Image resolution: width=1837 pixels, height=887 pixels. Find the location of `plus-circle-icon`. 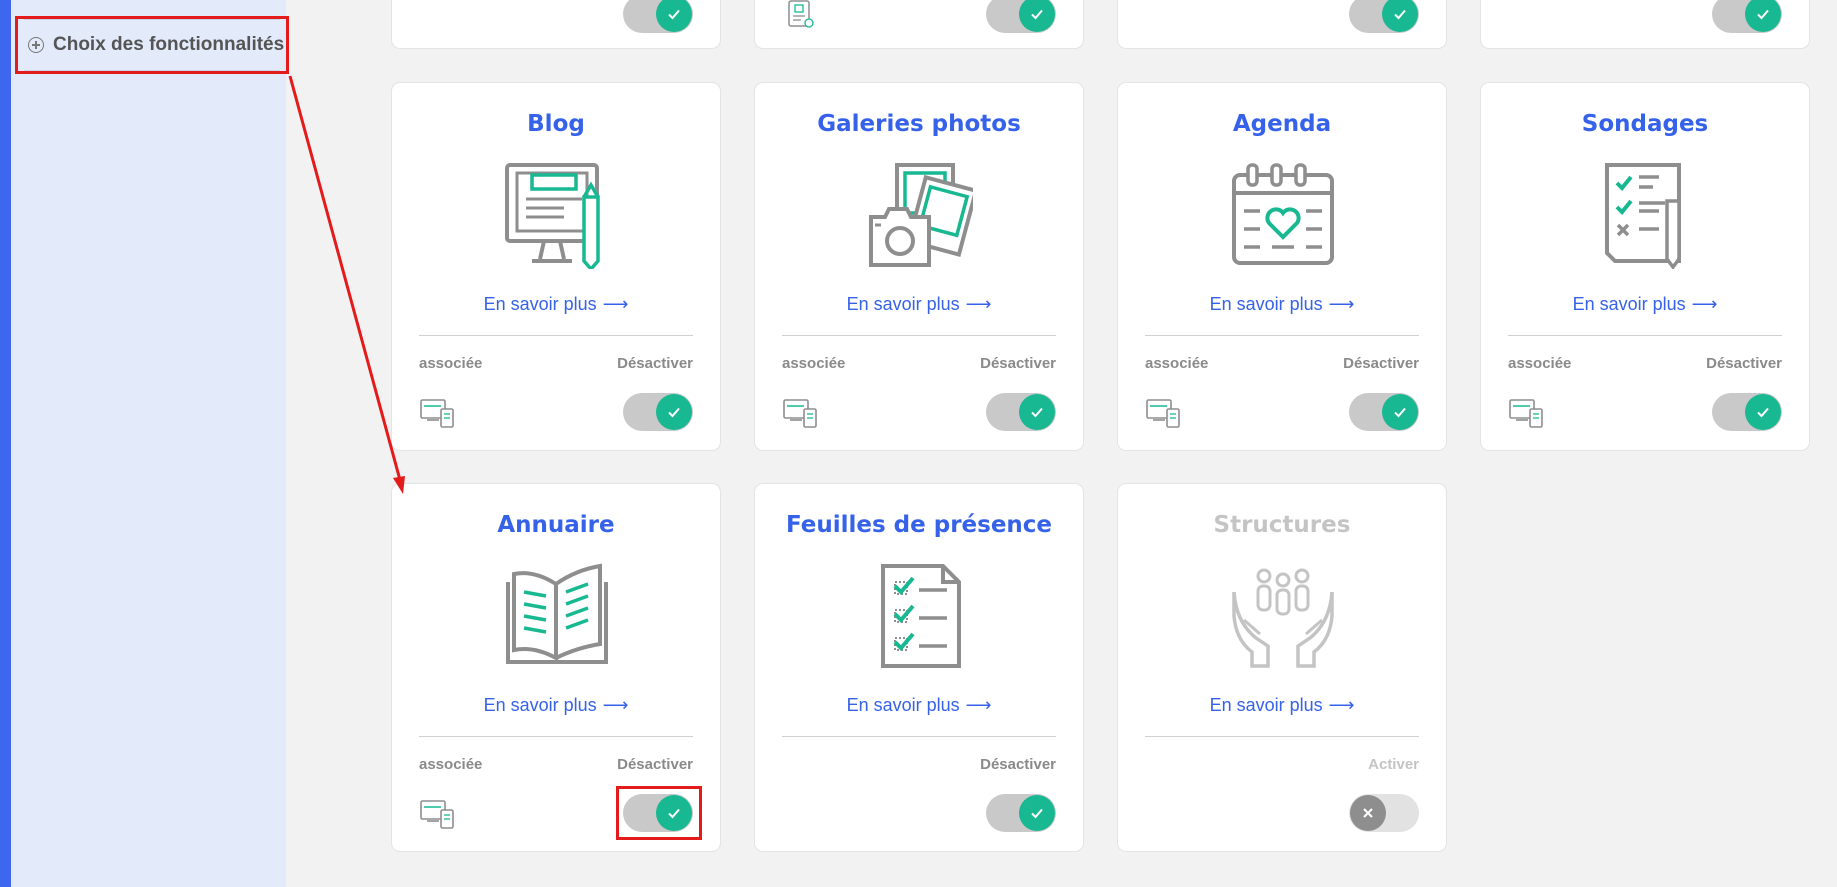

plus-circle-icon is located at coordinates (36, 45).